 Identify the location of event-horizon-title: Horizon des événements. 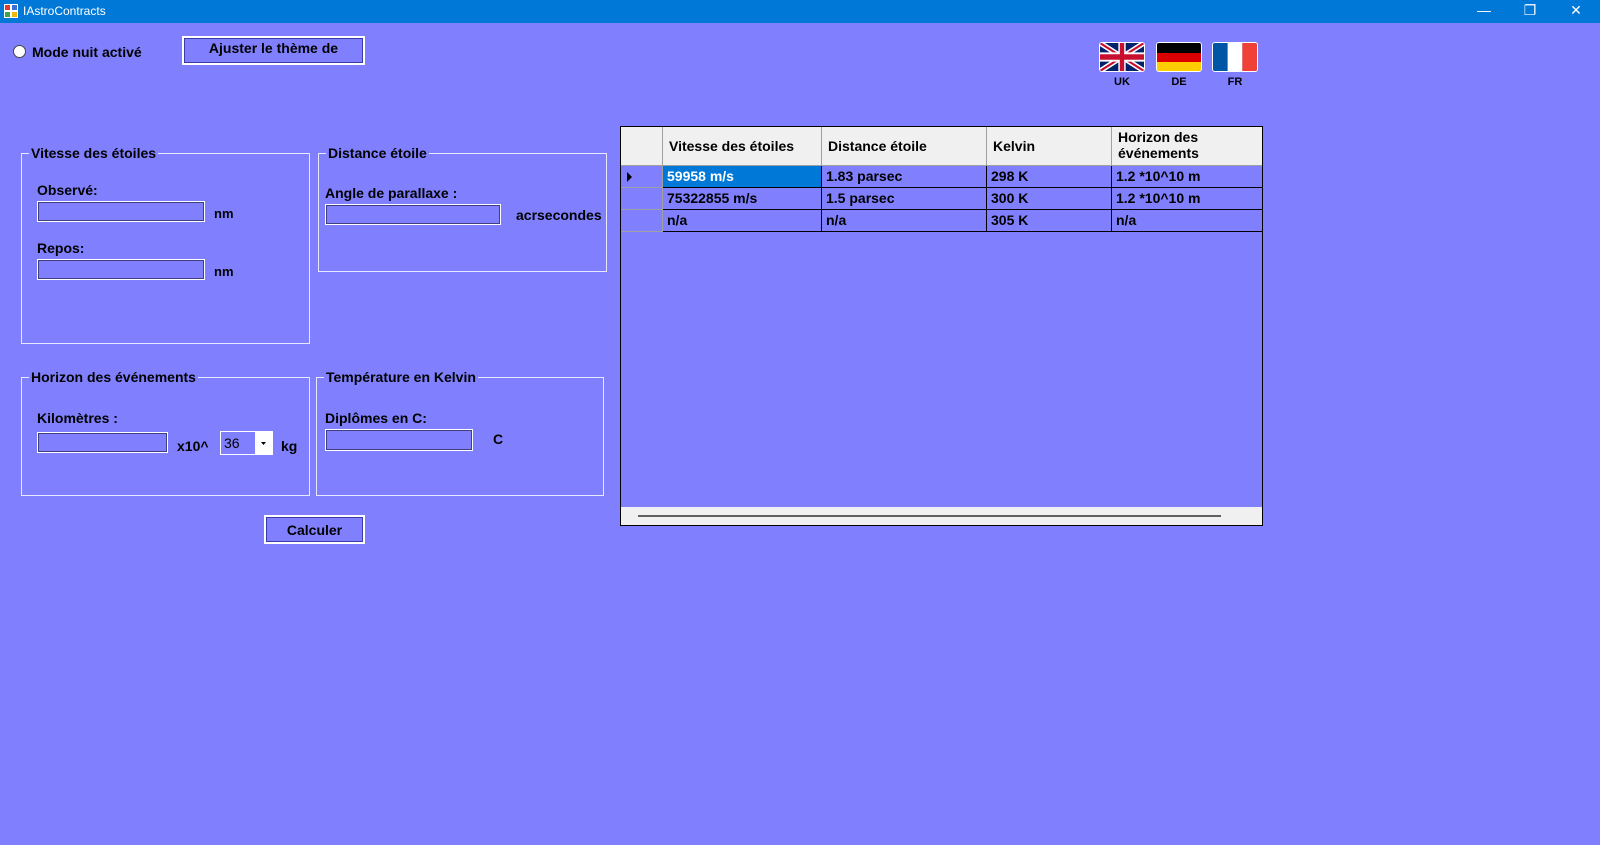
(113, 377).